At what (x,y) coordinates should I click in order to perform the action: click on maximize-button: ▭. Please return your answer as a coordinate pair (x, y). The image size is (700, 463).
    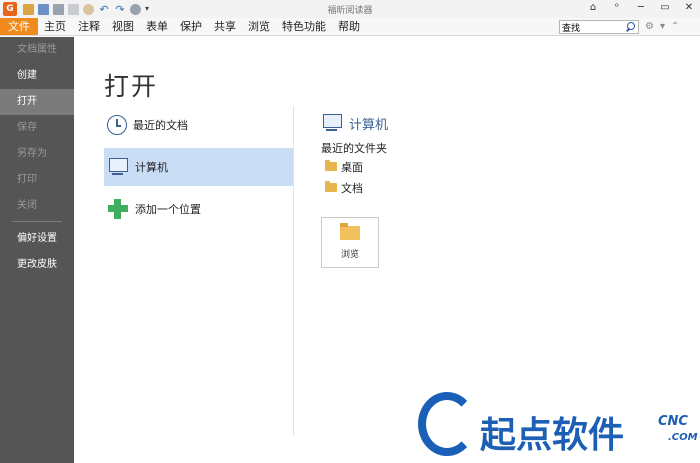
    Looking at the image, I should click on (665, 8).